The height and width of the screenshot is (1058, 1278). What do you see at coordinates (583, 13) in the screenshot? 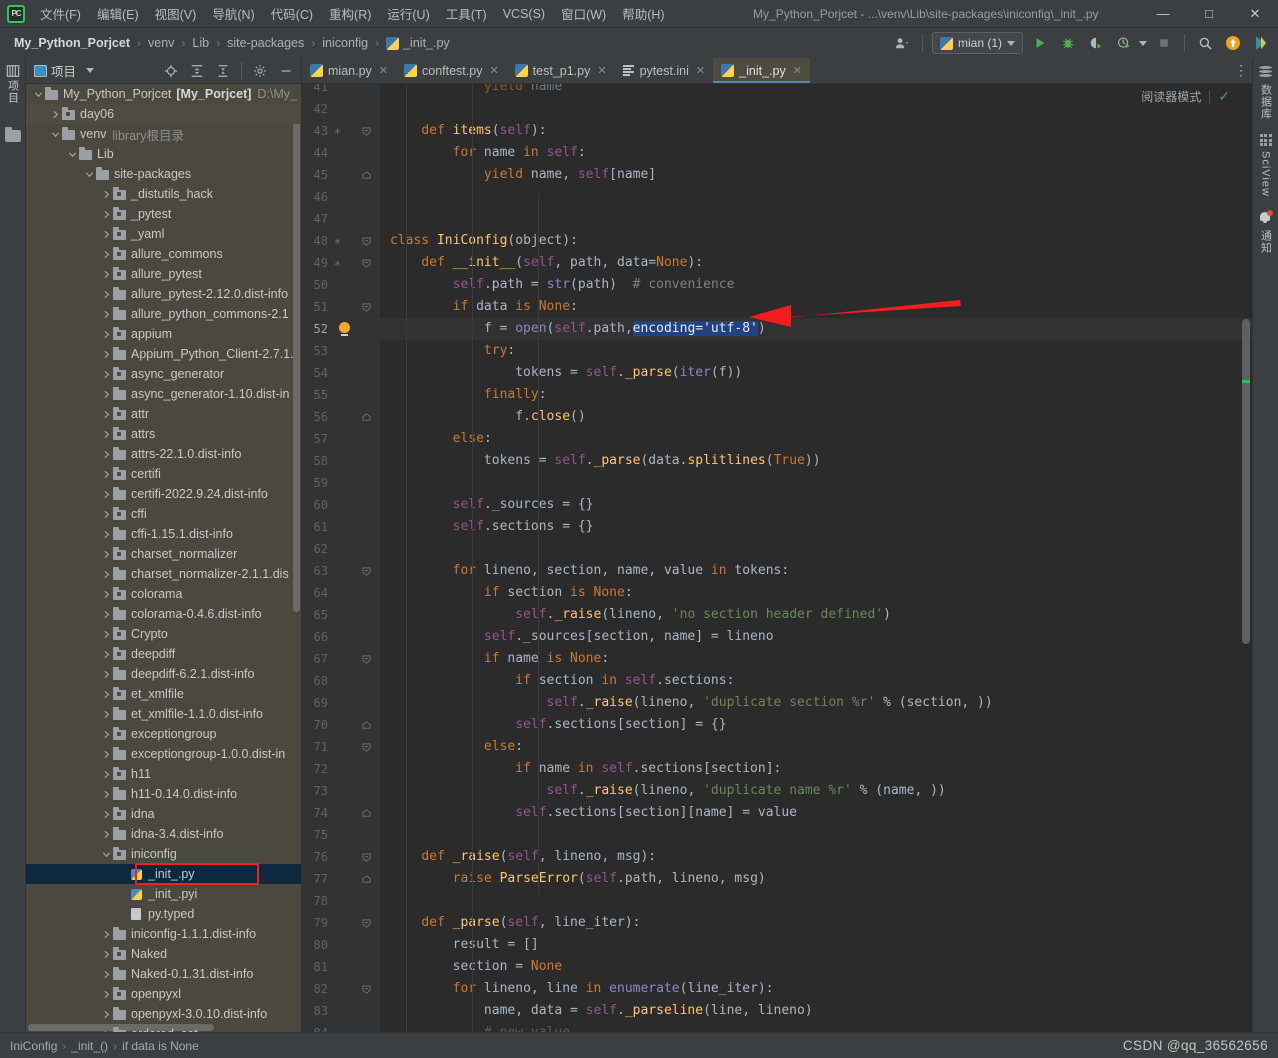
I see `menu-item-9: 窗口(W)` at bounding box center [583, 13].